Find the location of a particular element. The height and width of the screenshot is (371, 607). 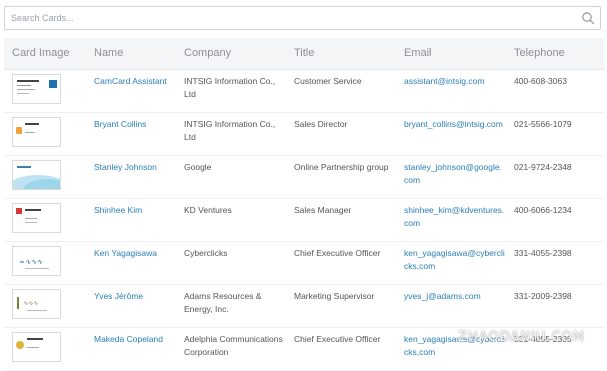

email-link: yves_j@adams.com is located at coordinates (442, 296).